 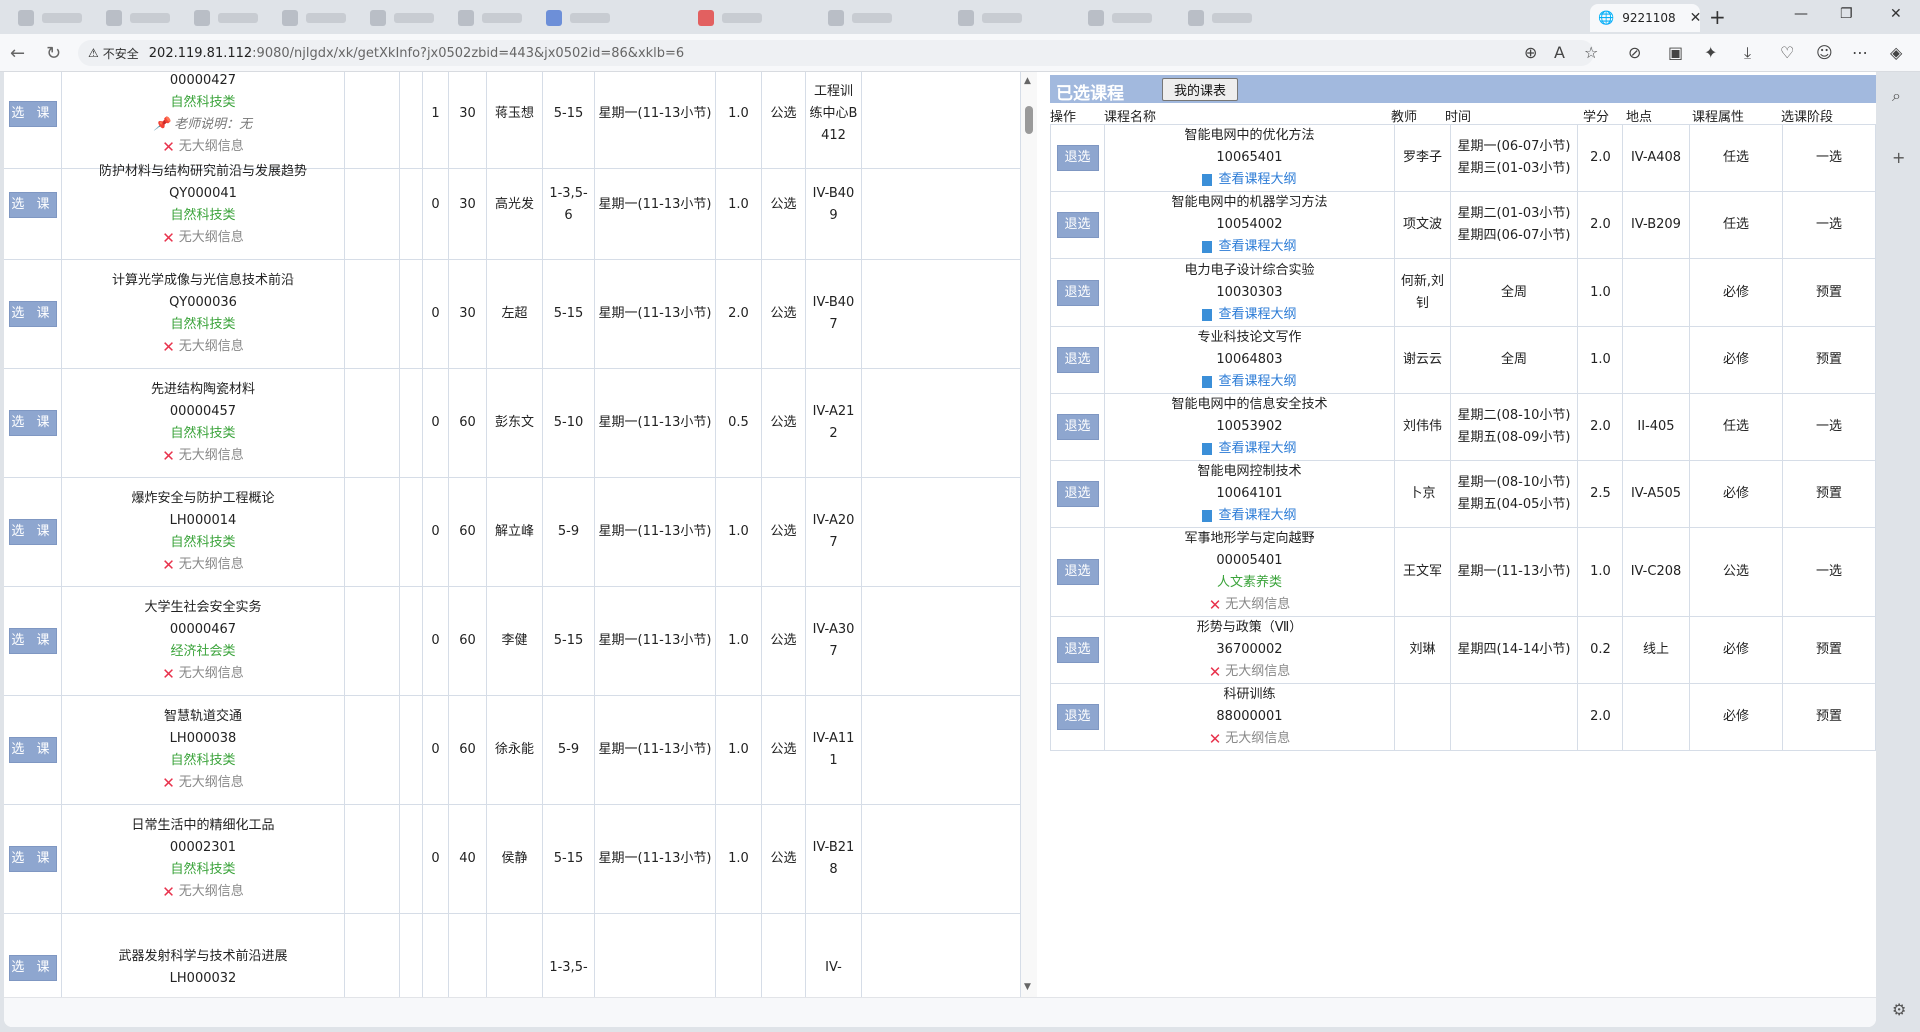 I want to click on course-teacher: 李健, so click(x=514, y=640).